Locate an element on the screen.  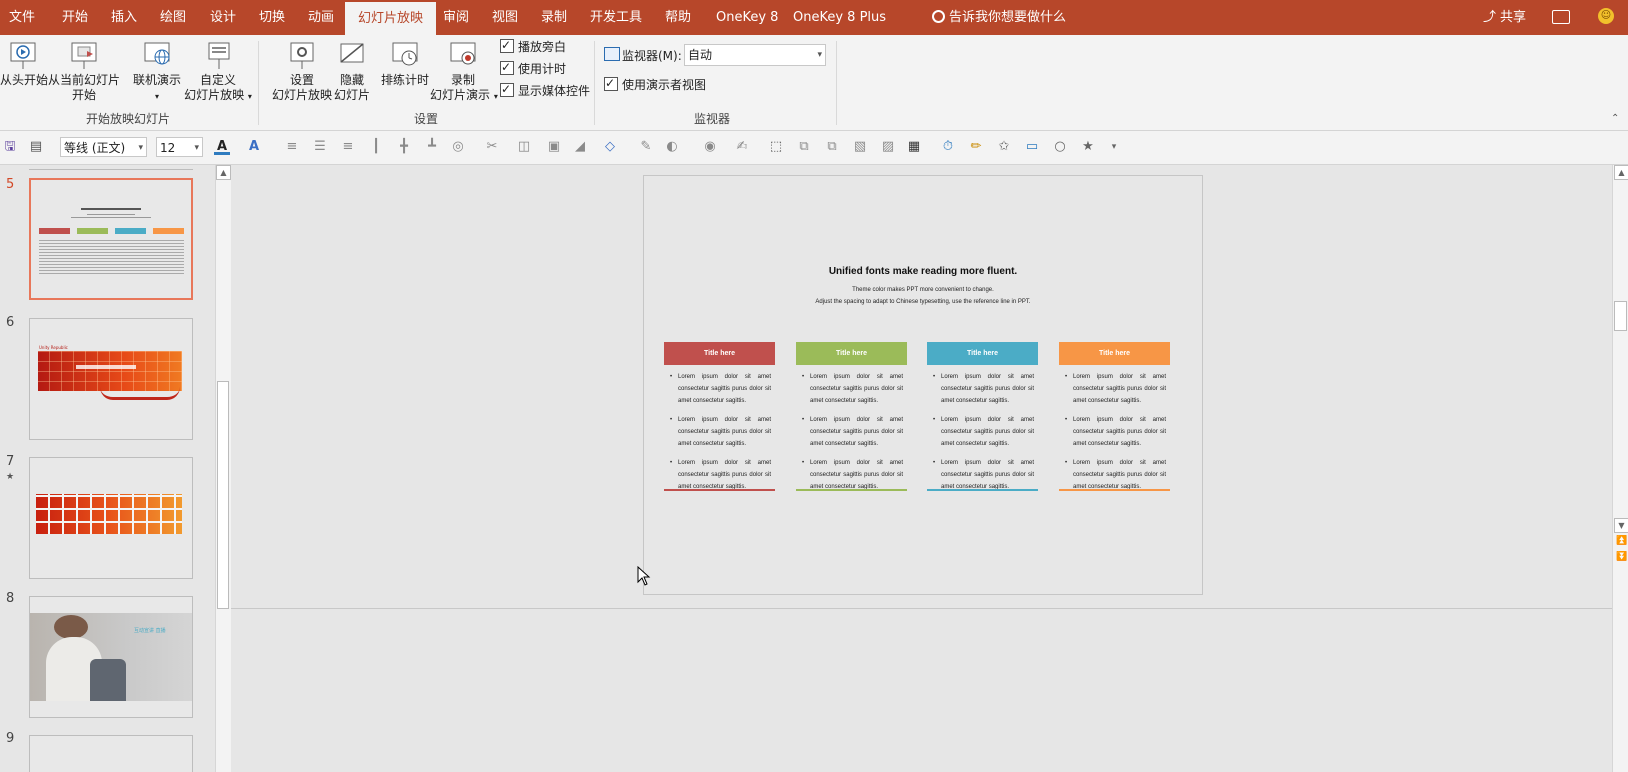
tab-record: 录制 is located at coordinates (554, 17).